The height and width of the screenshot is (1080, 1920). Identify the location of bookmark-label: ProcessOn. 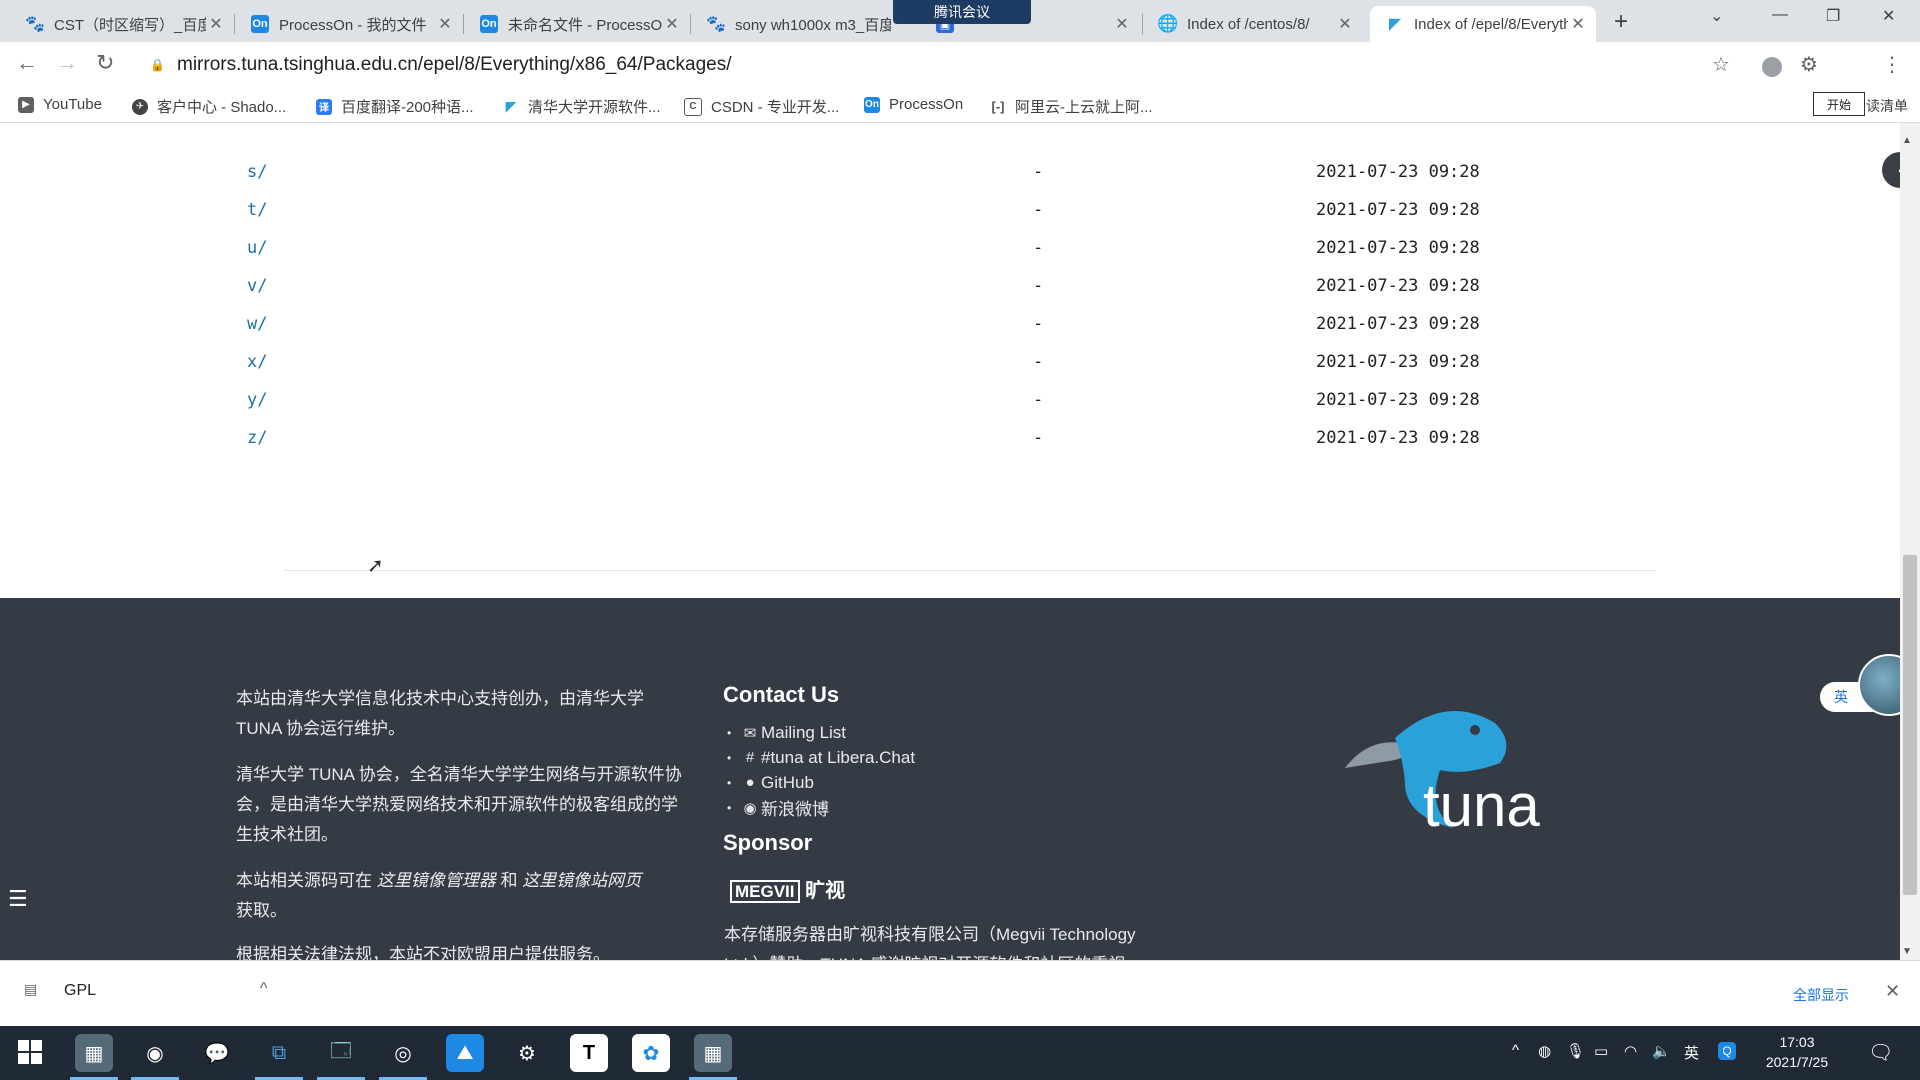
(926, 104).